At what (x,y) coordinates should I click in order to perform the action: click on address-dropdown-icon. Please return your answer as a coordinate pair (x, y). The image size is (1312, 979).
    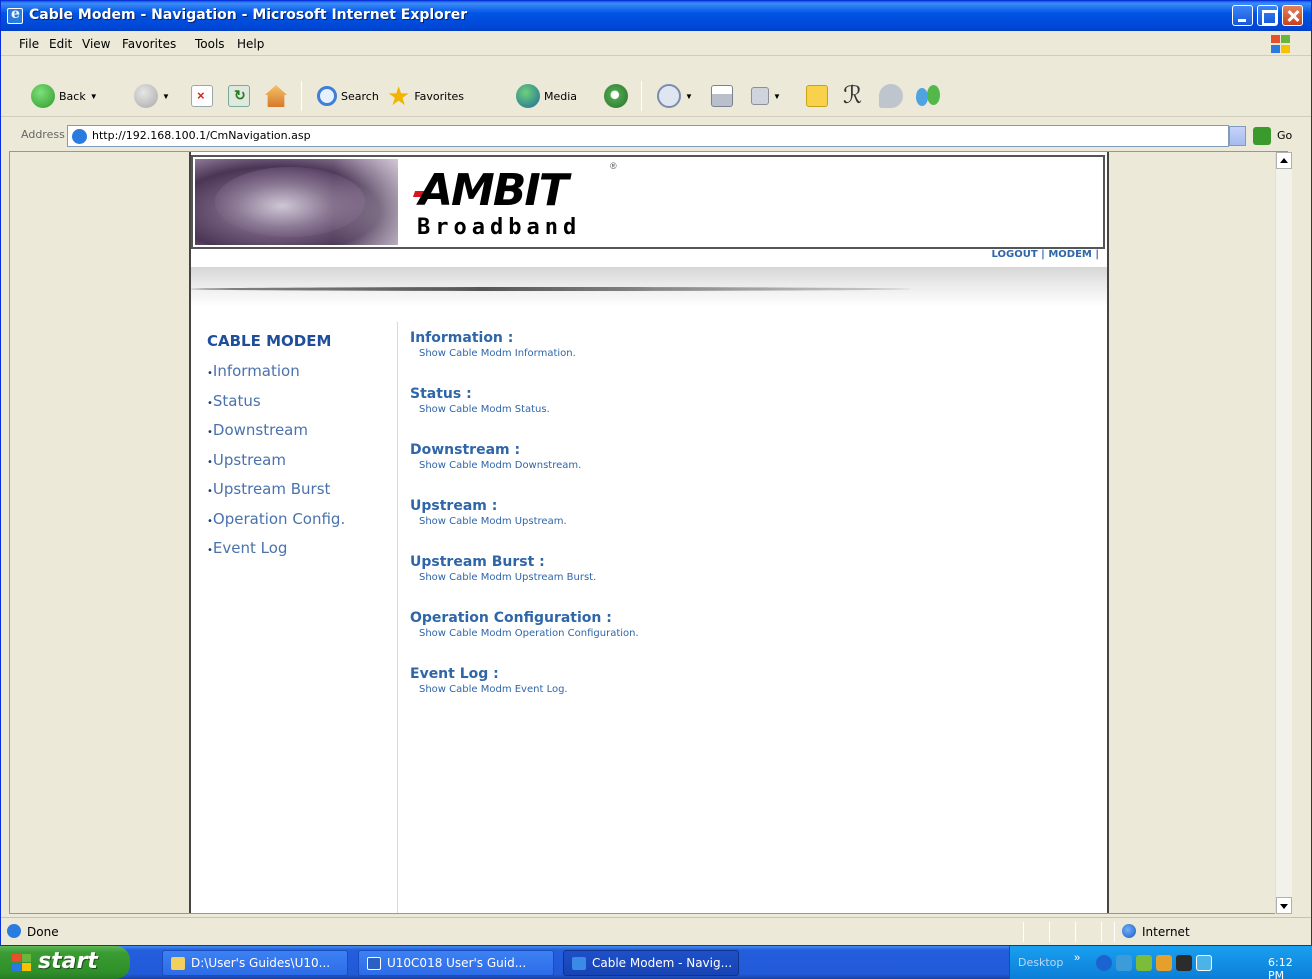
    Looking at the image, I should click on (1237, 136).